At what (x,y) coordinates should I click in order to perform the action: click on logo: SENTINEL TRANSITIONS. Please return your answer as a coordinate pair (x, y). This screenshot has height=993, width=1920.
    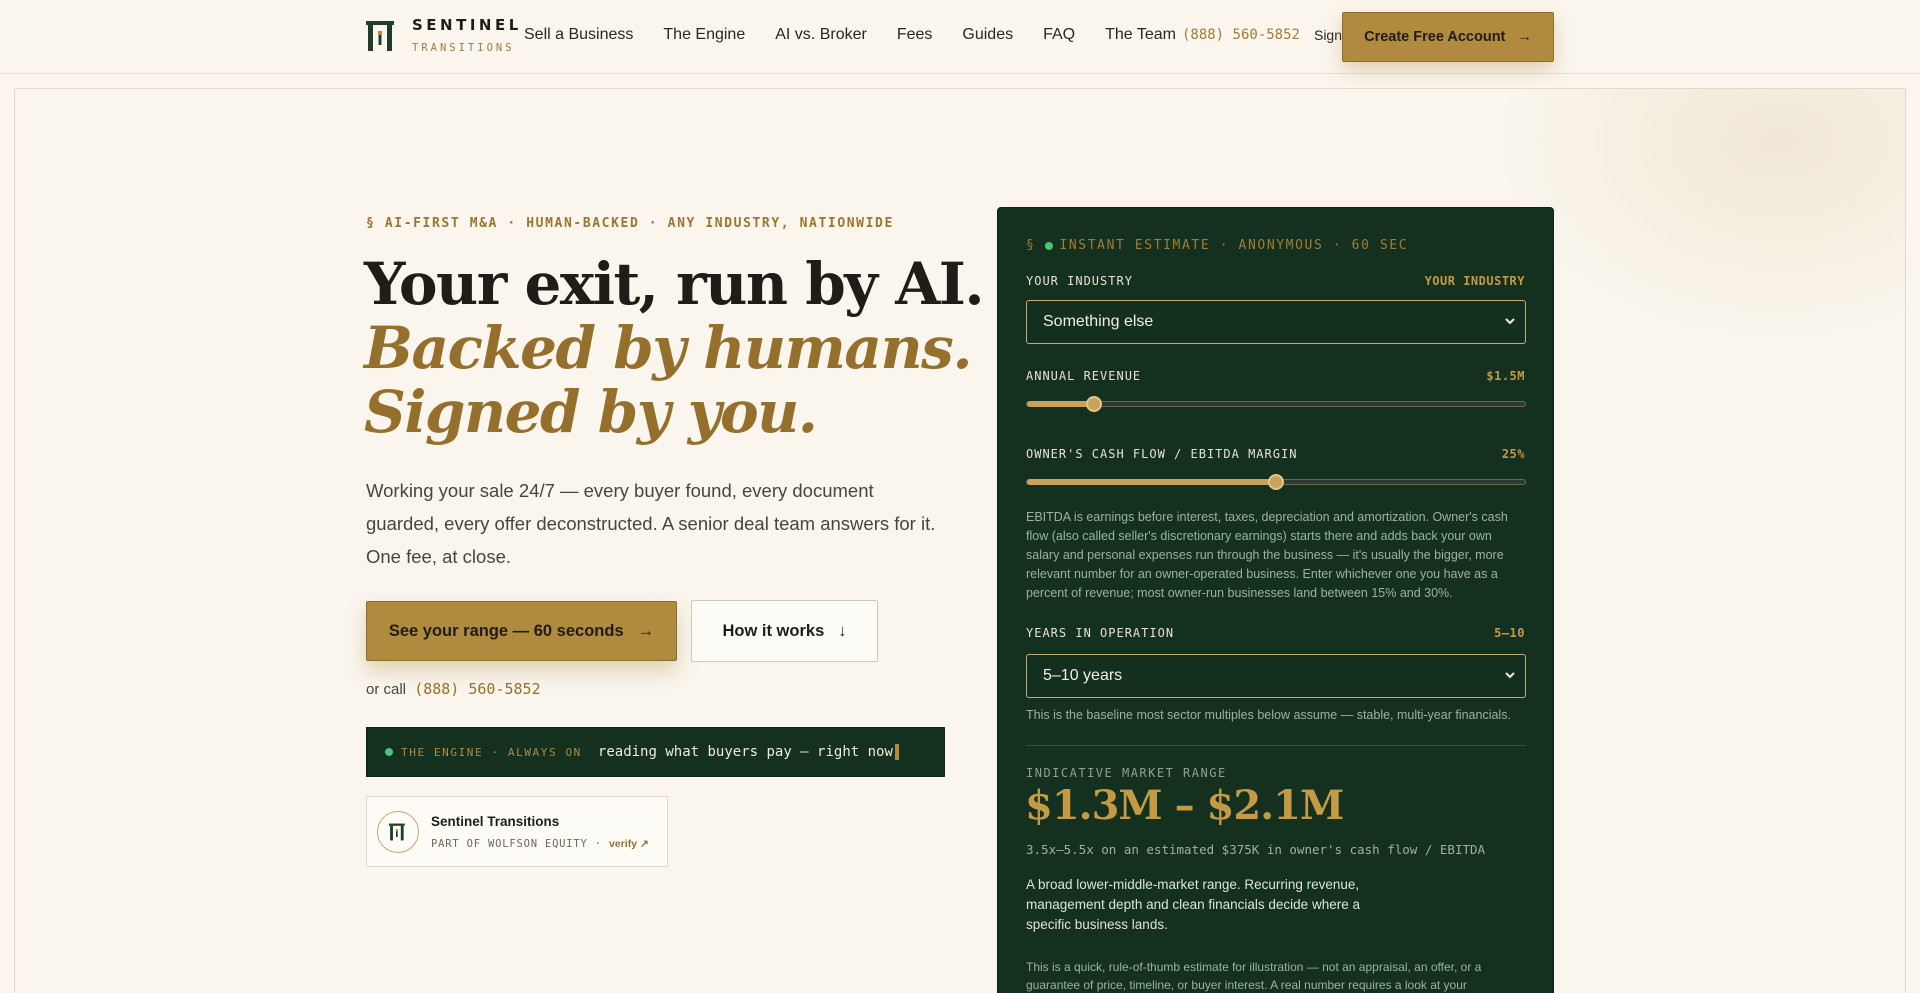
    Looking at the image, I should click on (444, 36).